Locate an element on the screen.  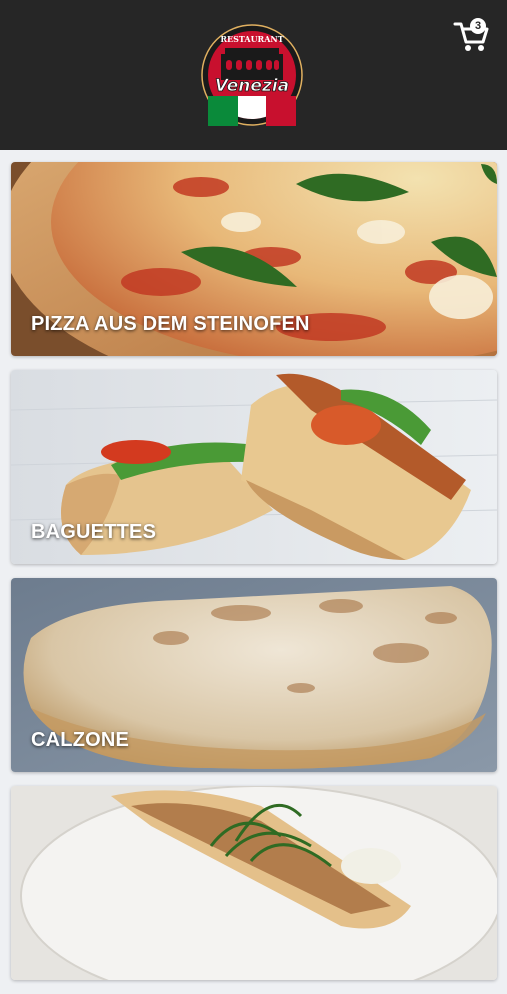
category-label: BAGUETTES is located at coordinates (94, 532).